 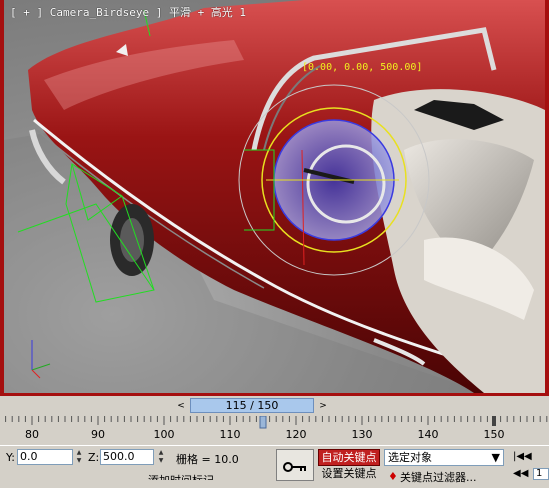 I want to click on z-coord-label: Z:, so click(x=94, y=457).